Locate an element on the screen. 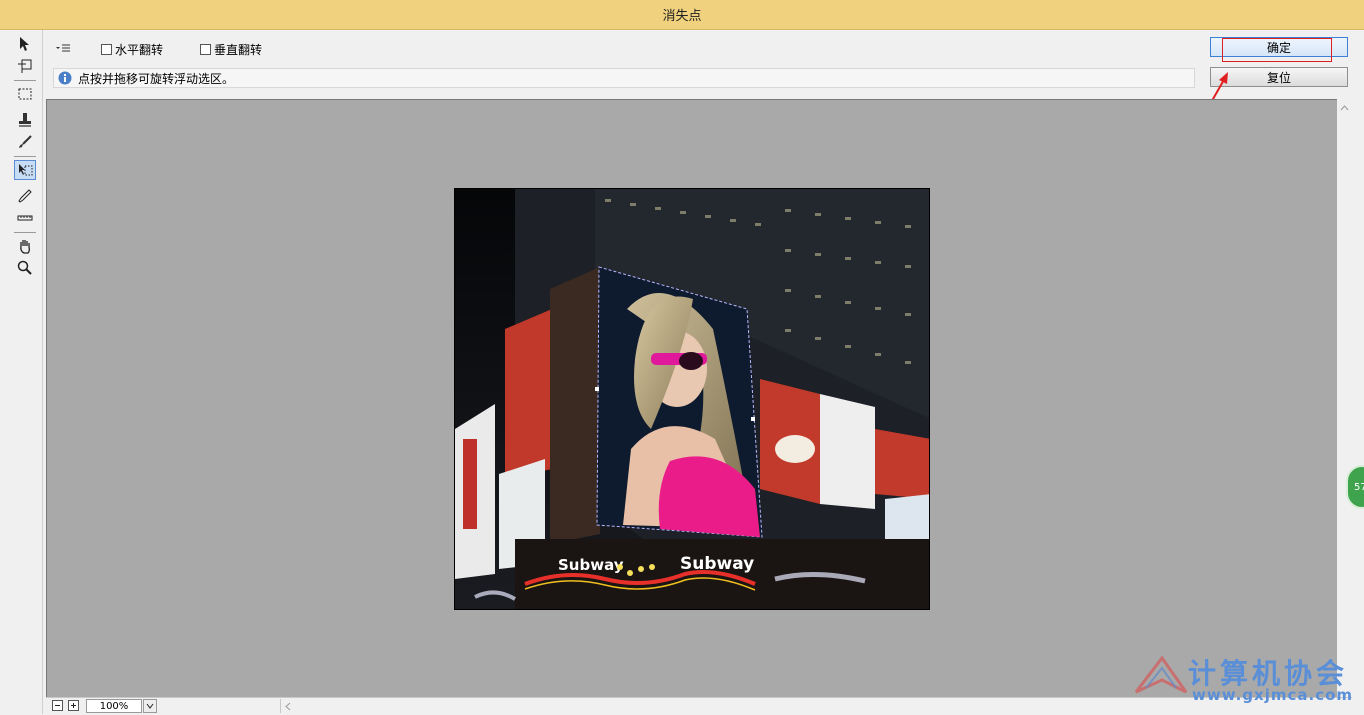 Image resolution: width=1364 pixels, height=715 pixels. zoom-field: 100% is located at coordinates (114, 706).